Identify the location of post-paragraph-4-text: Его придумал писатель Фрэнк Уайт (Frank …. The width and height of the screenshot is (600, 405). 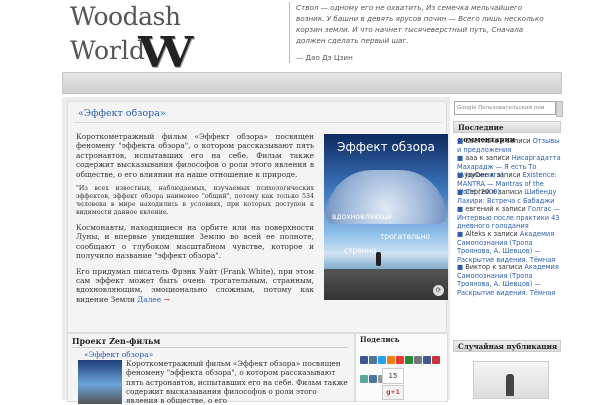
(195, 285).